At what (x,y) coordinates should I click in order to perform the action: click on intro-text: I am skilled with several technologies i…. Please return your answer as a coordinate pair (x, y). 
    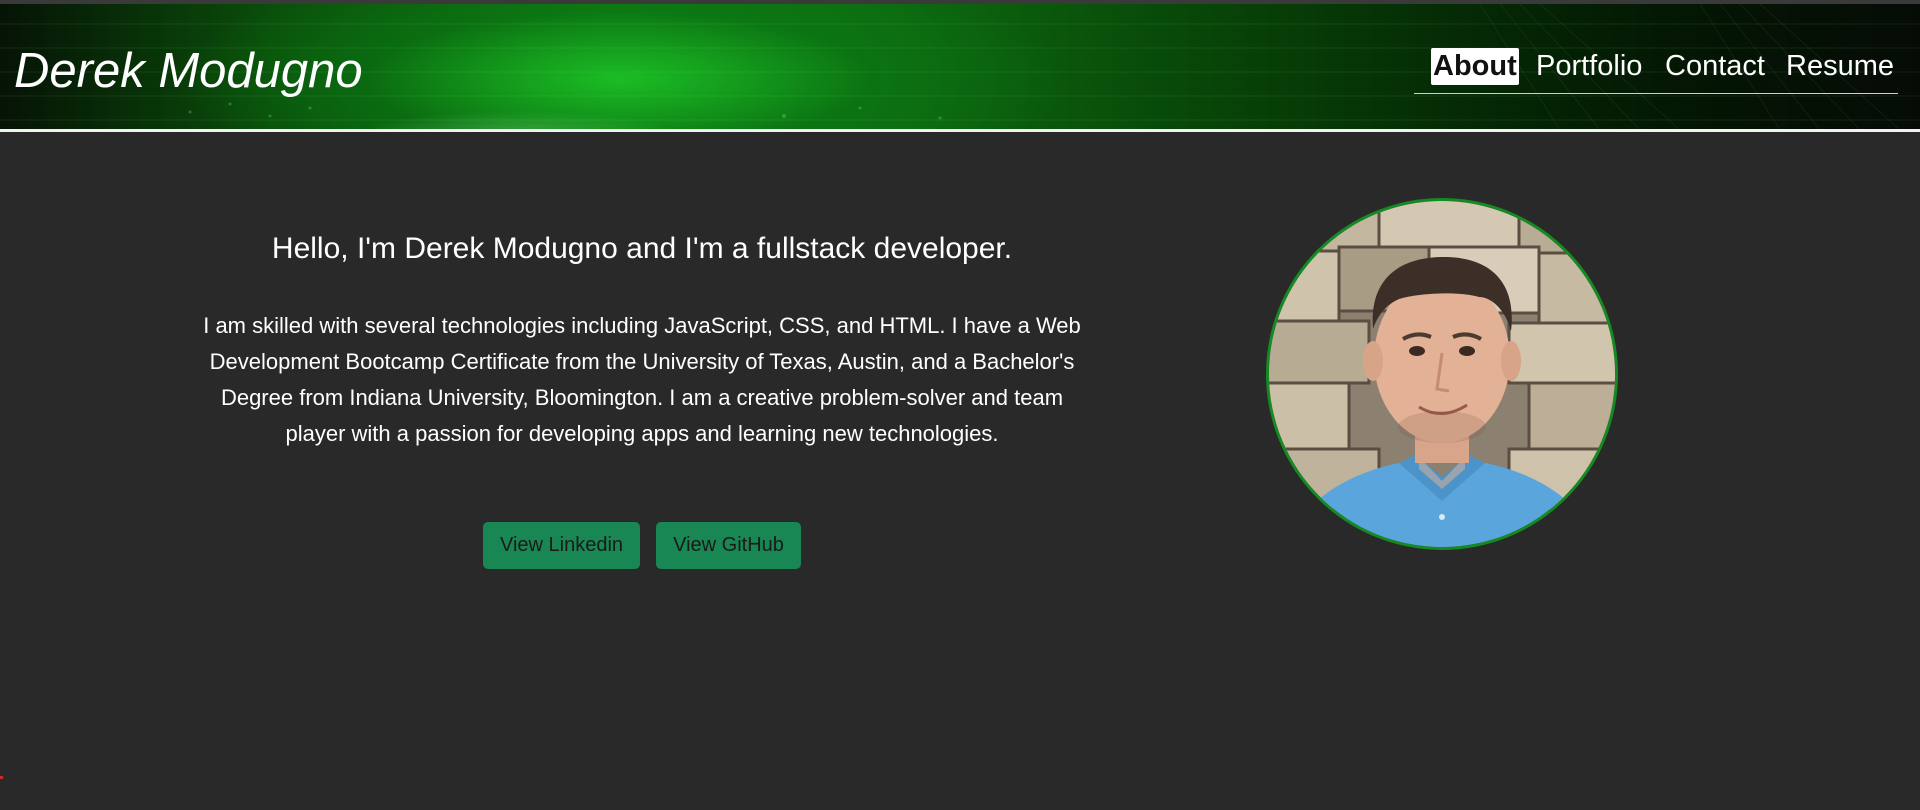
    Looking at the image, I should click on (642, 379).